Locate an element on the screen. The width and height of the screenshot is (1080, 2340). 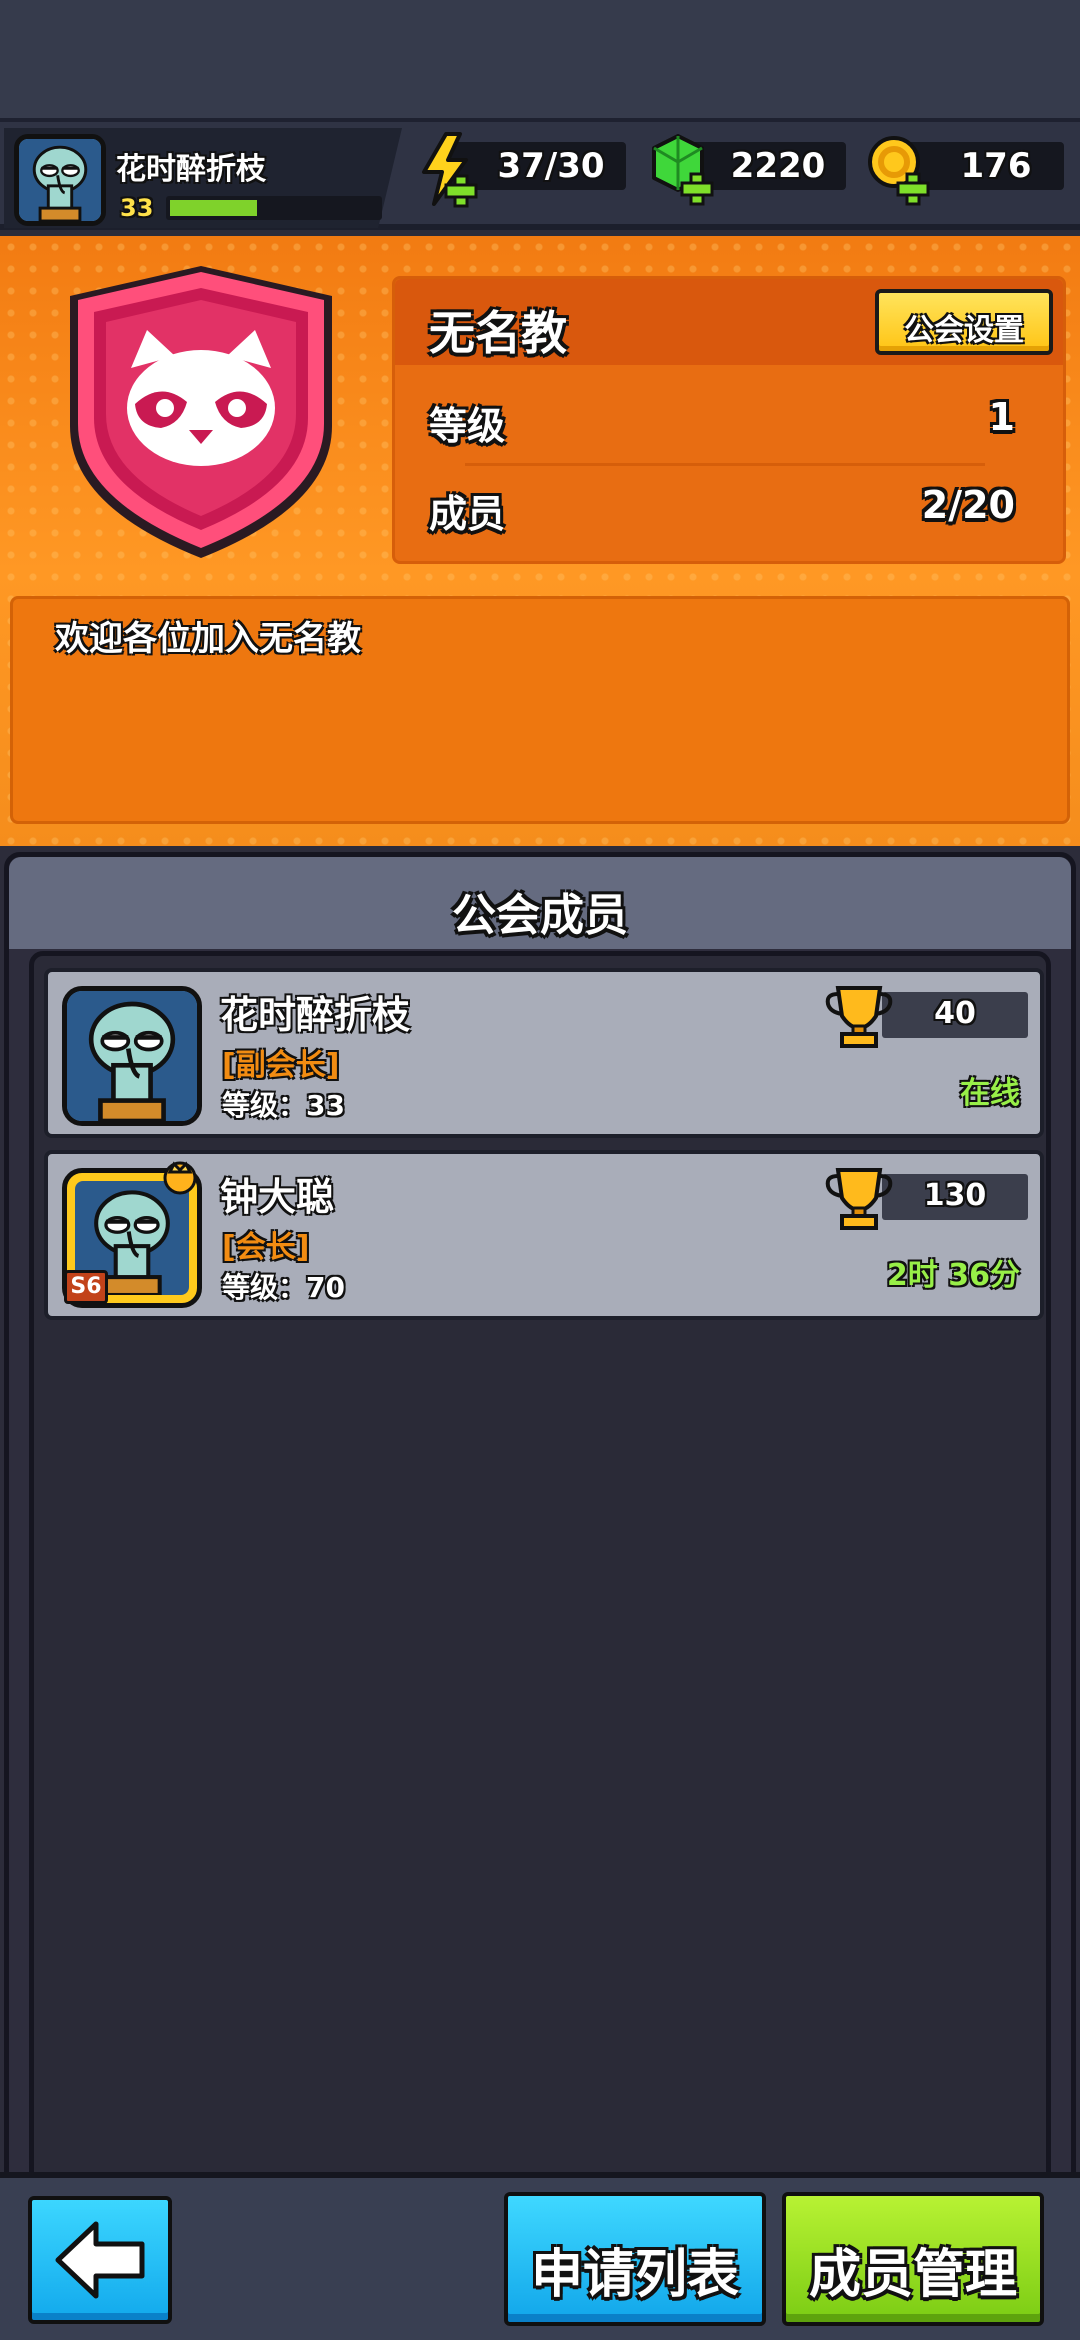
guild-settings-label: 公会设置 is located at coordinates (964, 330).